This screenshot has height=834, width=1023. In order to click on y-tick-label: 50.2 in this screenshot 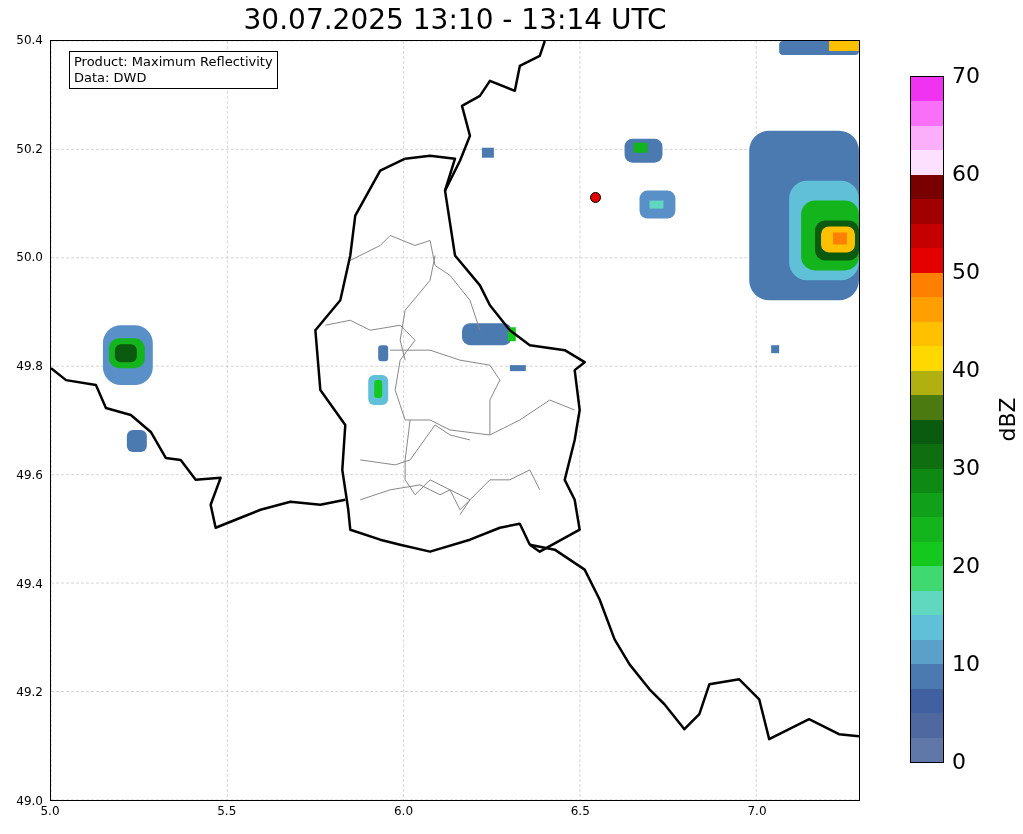, I will do `click(29, 148)`.